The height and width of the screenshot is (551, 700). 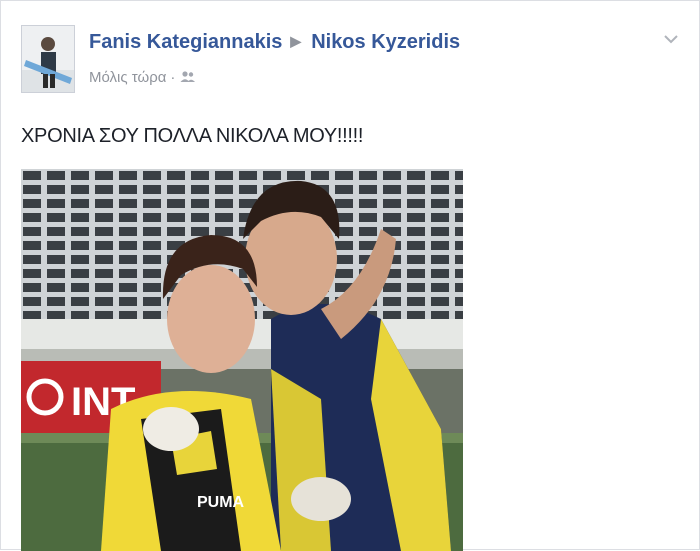 I want to click on author-avatar, so click(x=48, y=59).